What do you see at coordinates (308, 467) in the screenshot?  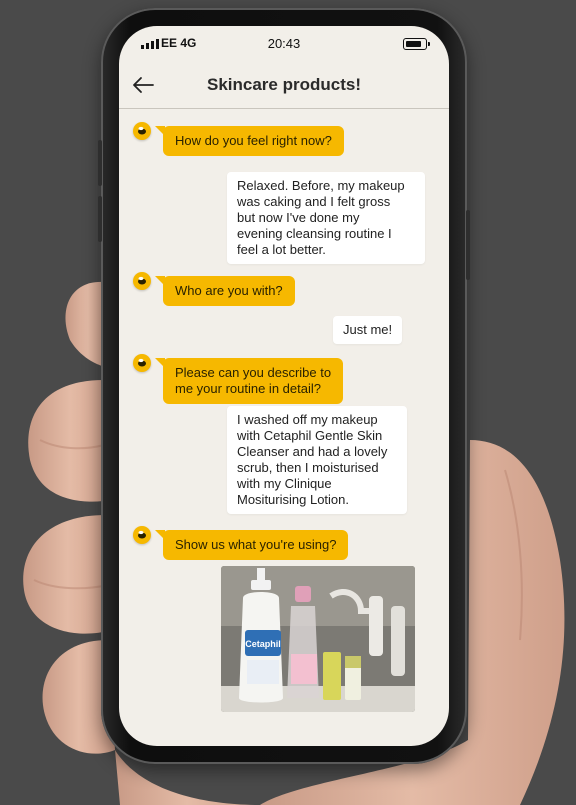 I see `message-line: scrub, then I moisturised` at bounding box center [308, 467].